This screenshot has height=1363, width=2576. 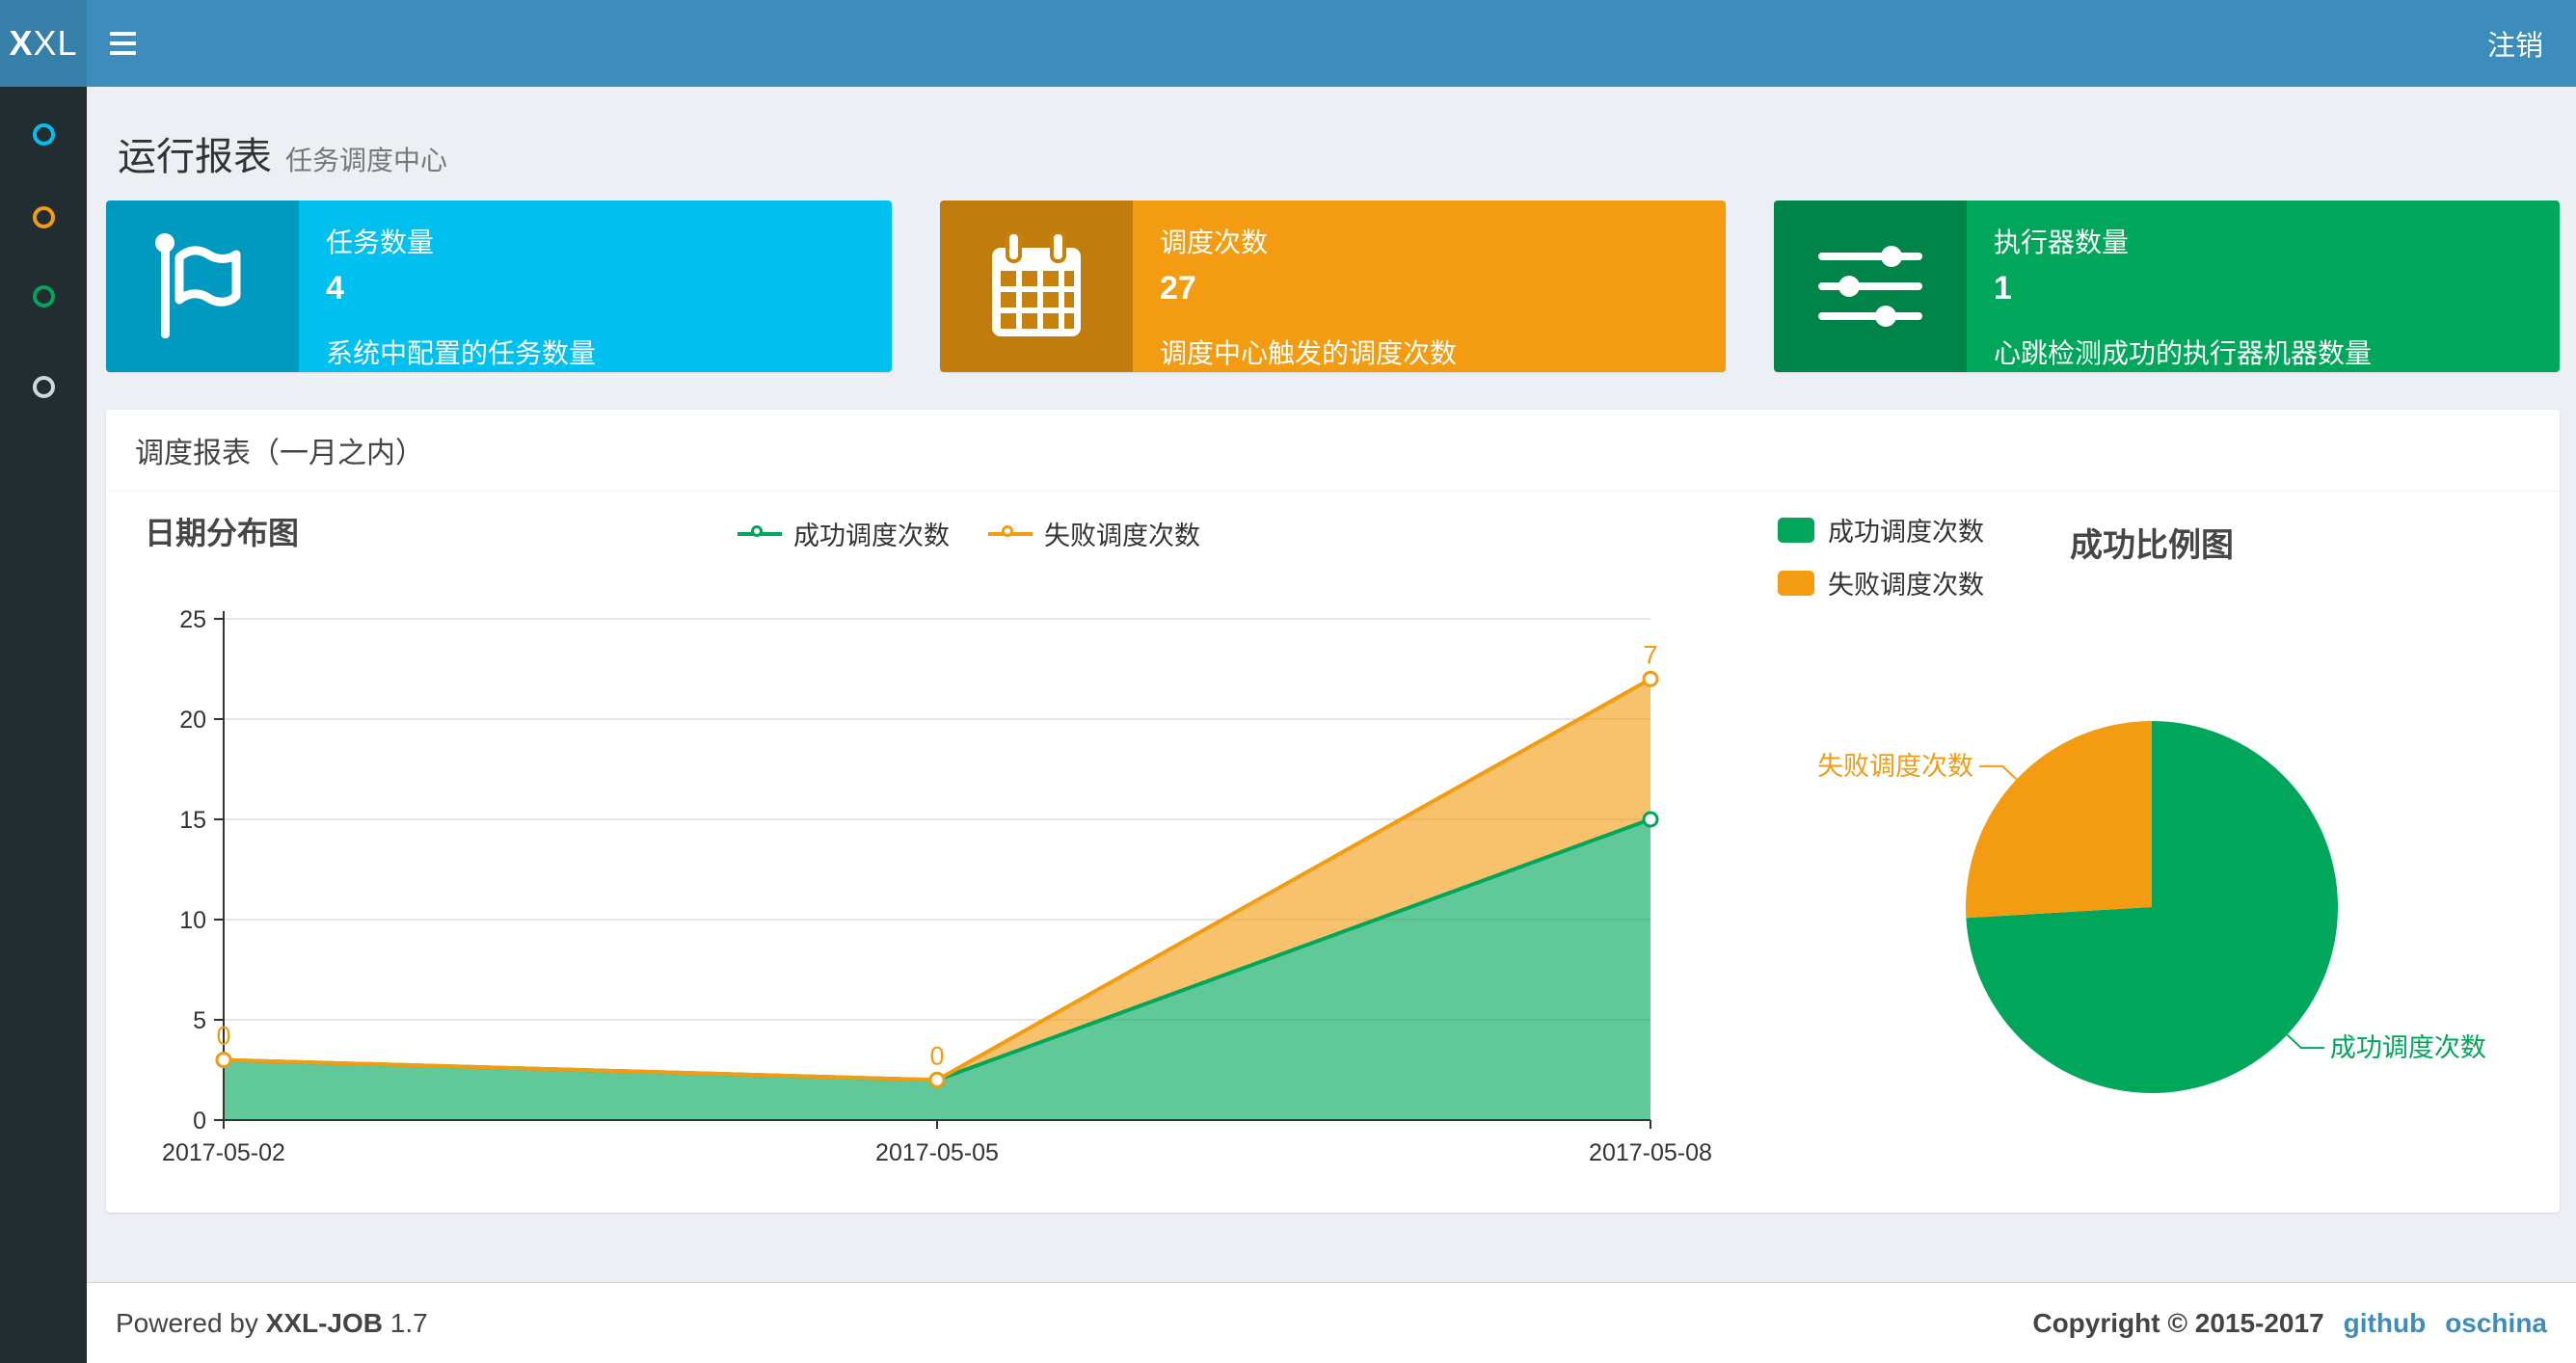 I want to click on product-name: XXL-JOB, so click(x=324, y=1322).